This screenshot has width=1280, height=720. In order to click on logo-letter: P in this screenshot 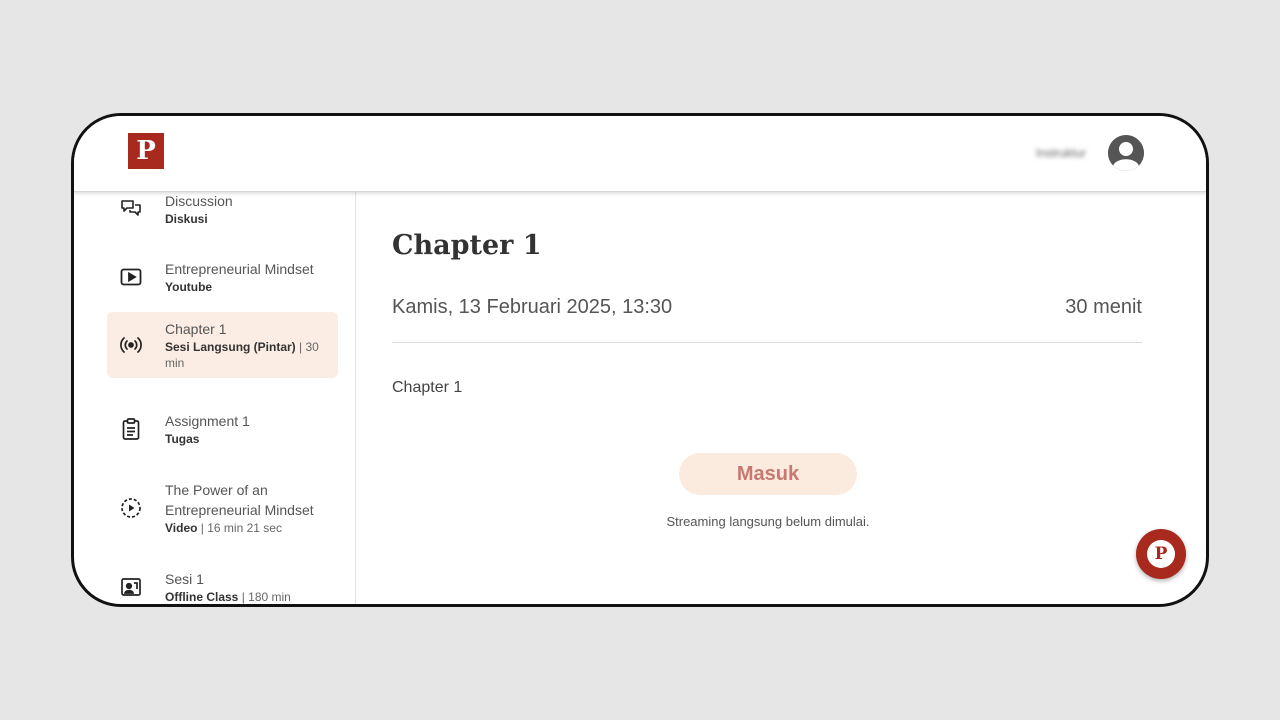, I will do `click(146, 151)`.